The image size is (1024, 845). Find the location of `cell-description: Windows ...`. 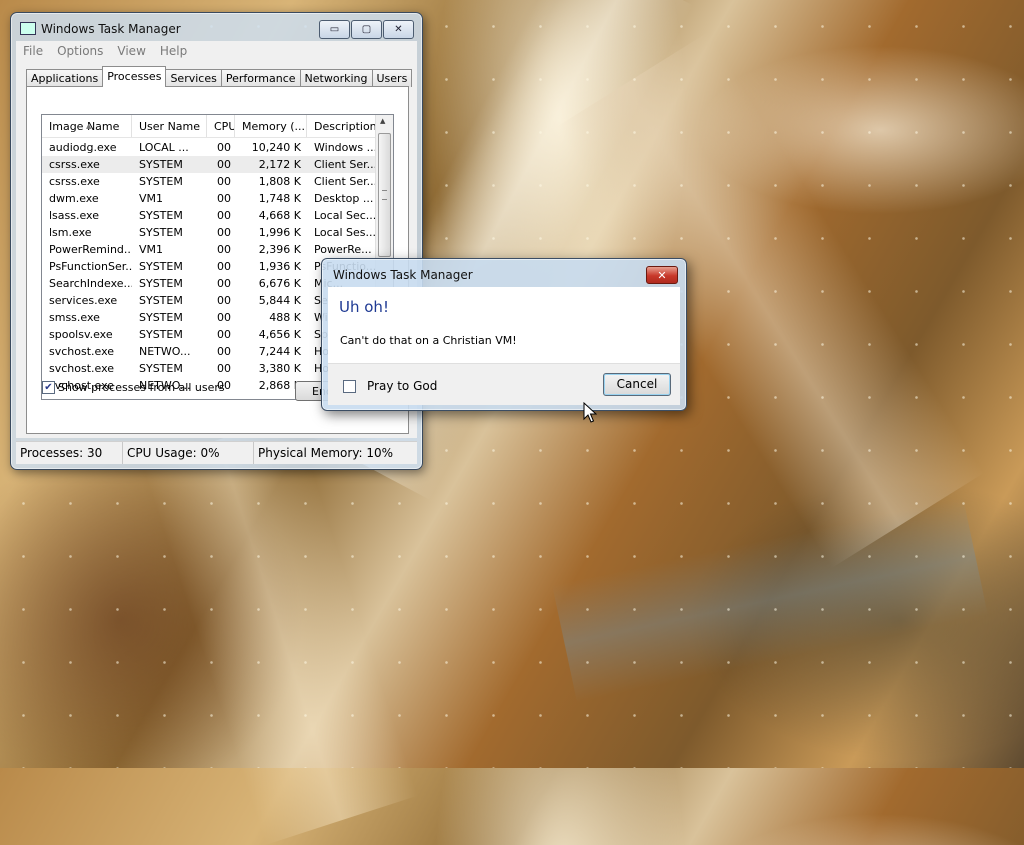

cell-description: Windows ... is located at coordinates (345, 147).